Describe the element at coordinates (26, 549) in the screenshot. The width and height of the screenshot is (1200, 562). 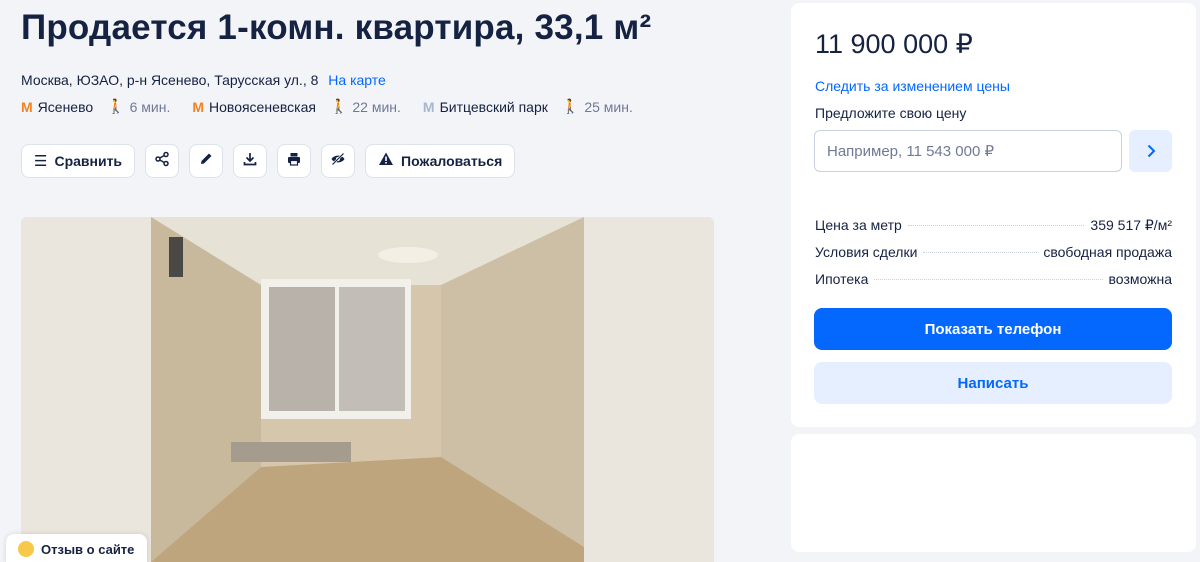
I see `smile-icon` at that location.